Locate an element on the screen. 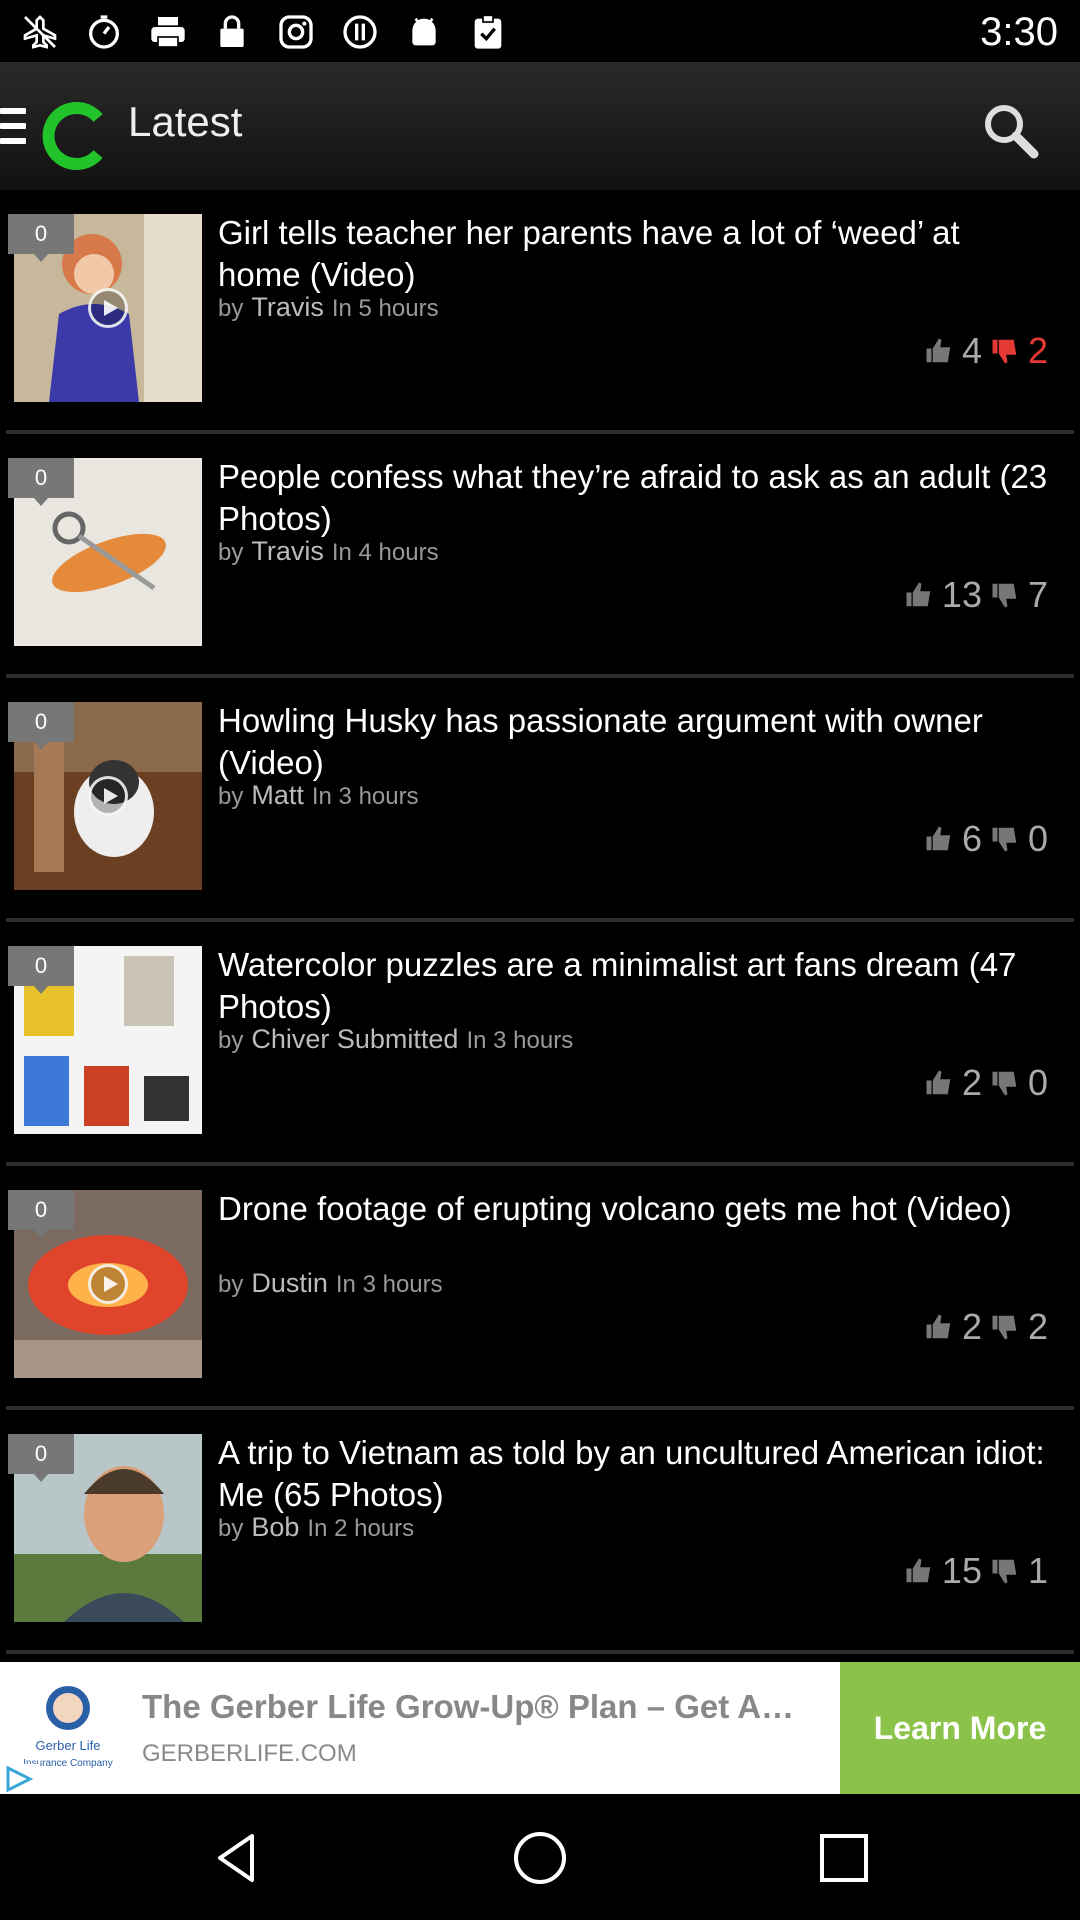  adchoices-icon is located at coordinates (20, 1779).